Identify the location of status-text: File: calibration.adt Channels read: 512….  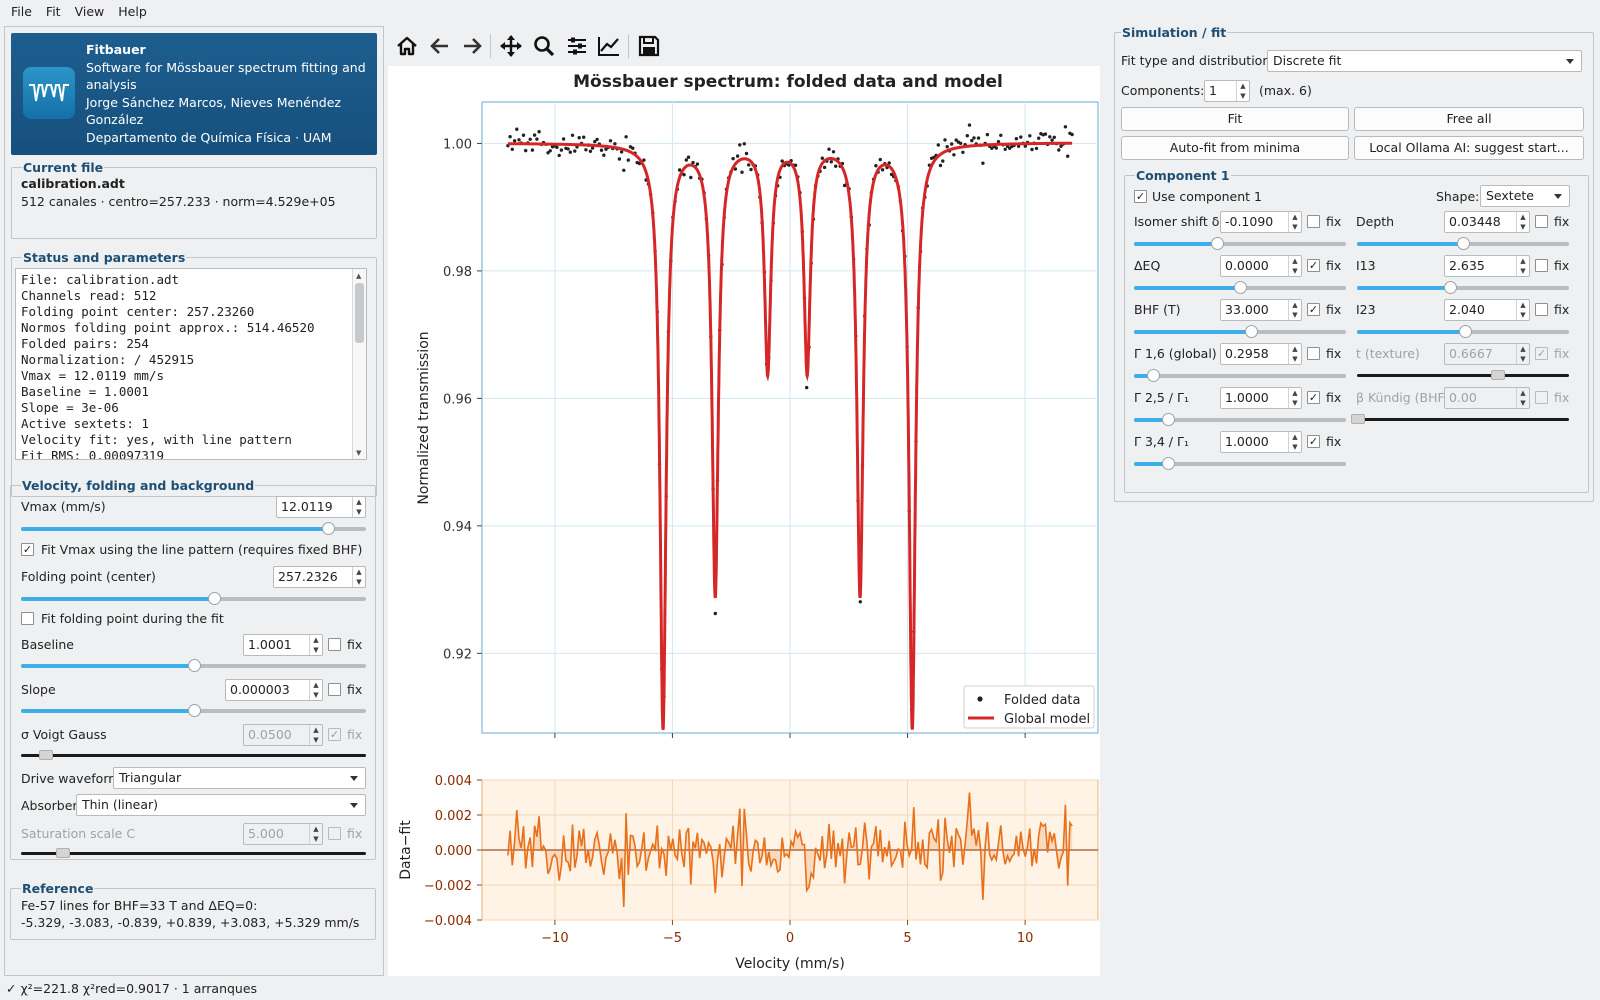
(168, 366).